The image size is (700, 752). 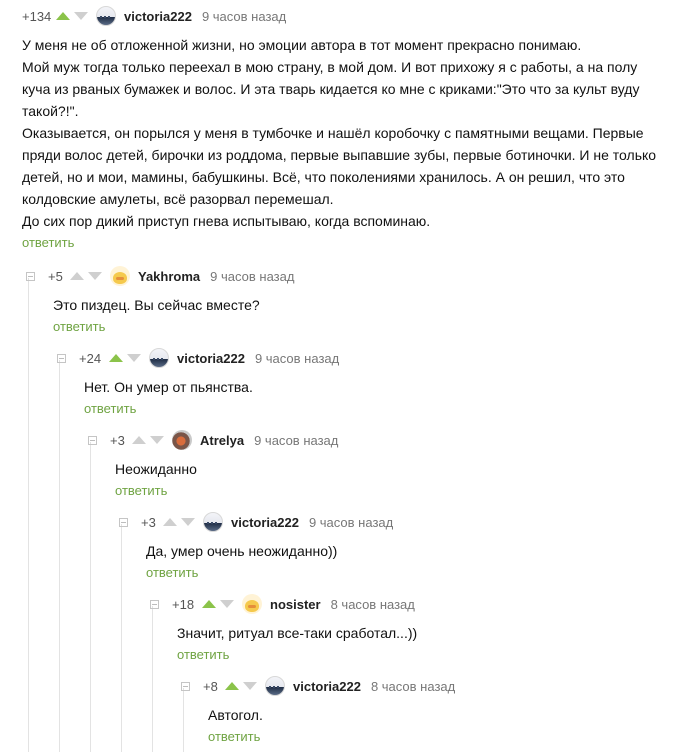 What do you see at coordinates (438, 633) in the screenshot?
I see `comment-text: Значит, ритуал все-таки сработал...))` at bounding box center [438, 633].